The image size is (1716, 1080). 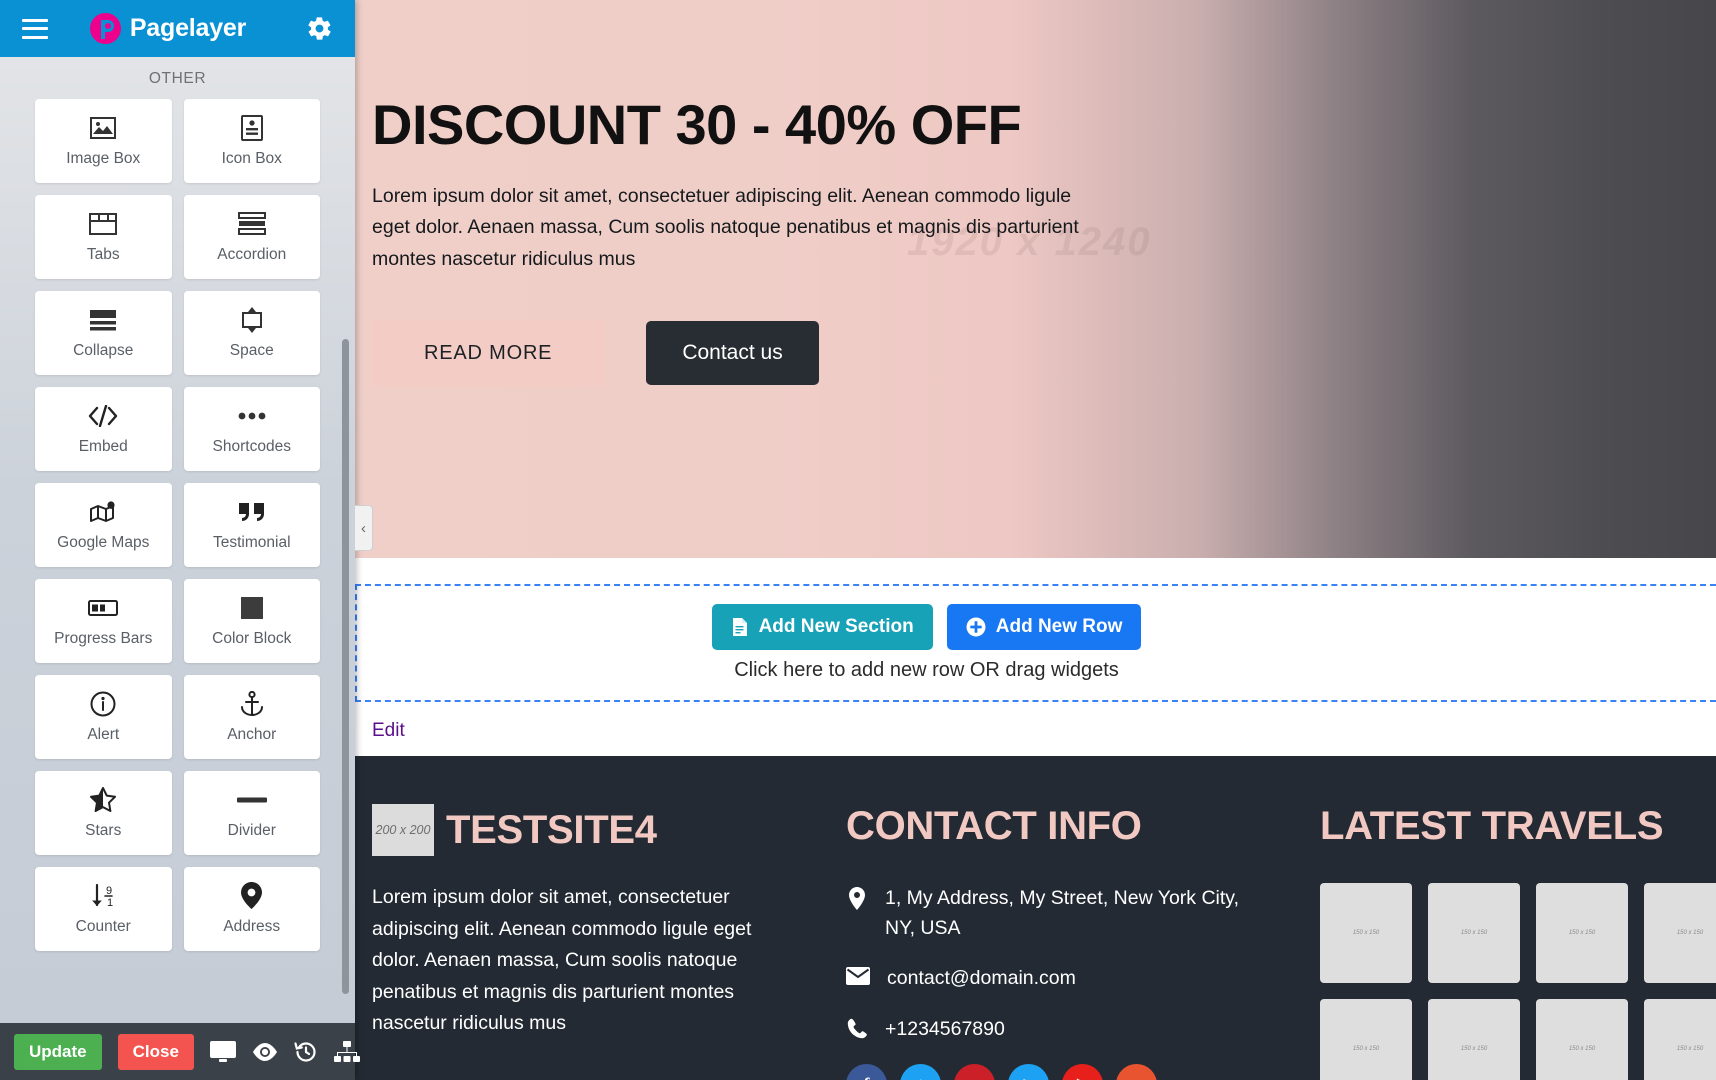 I want to click on widget-accordion: Accordion, so click(x=251, y=237).